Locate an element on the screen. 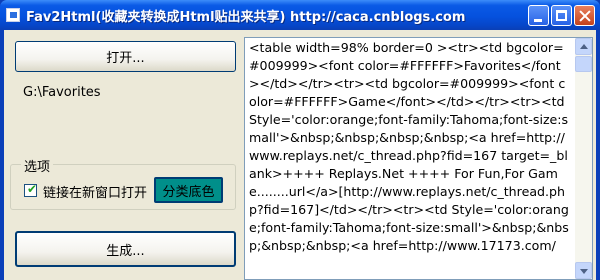  new-window-checkbox: ✔ is located at coordinates (31, 189).